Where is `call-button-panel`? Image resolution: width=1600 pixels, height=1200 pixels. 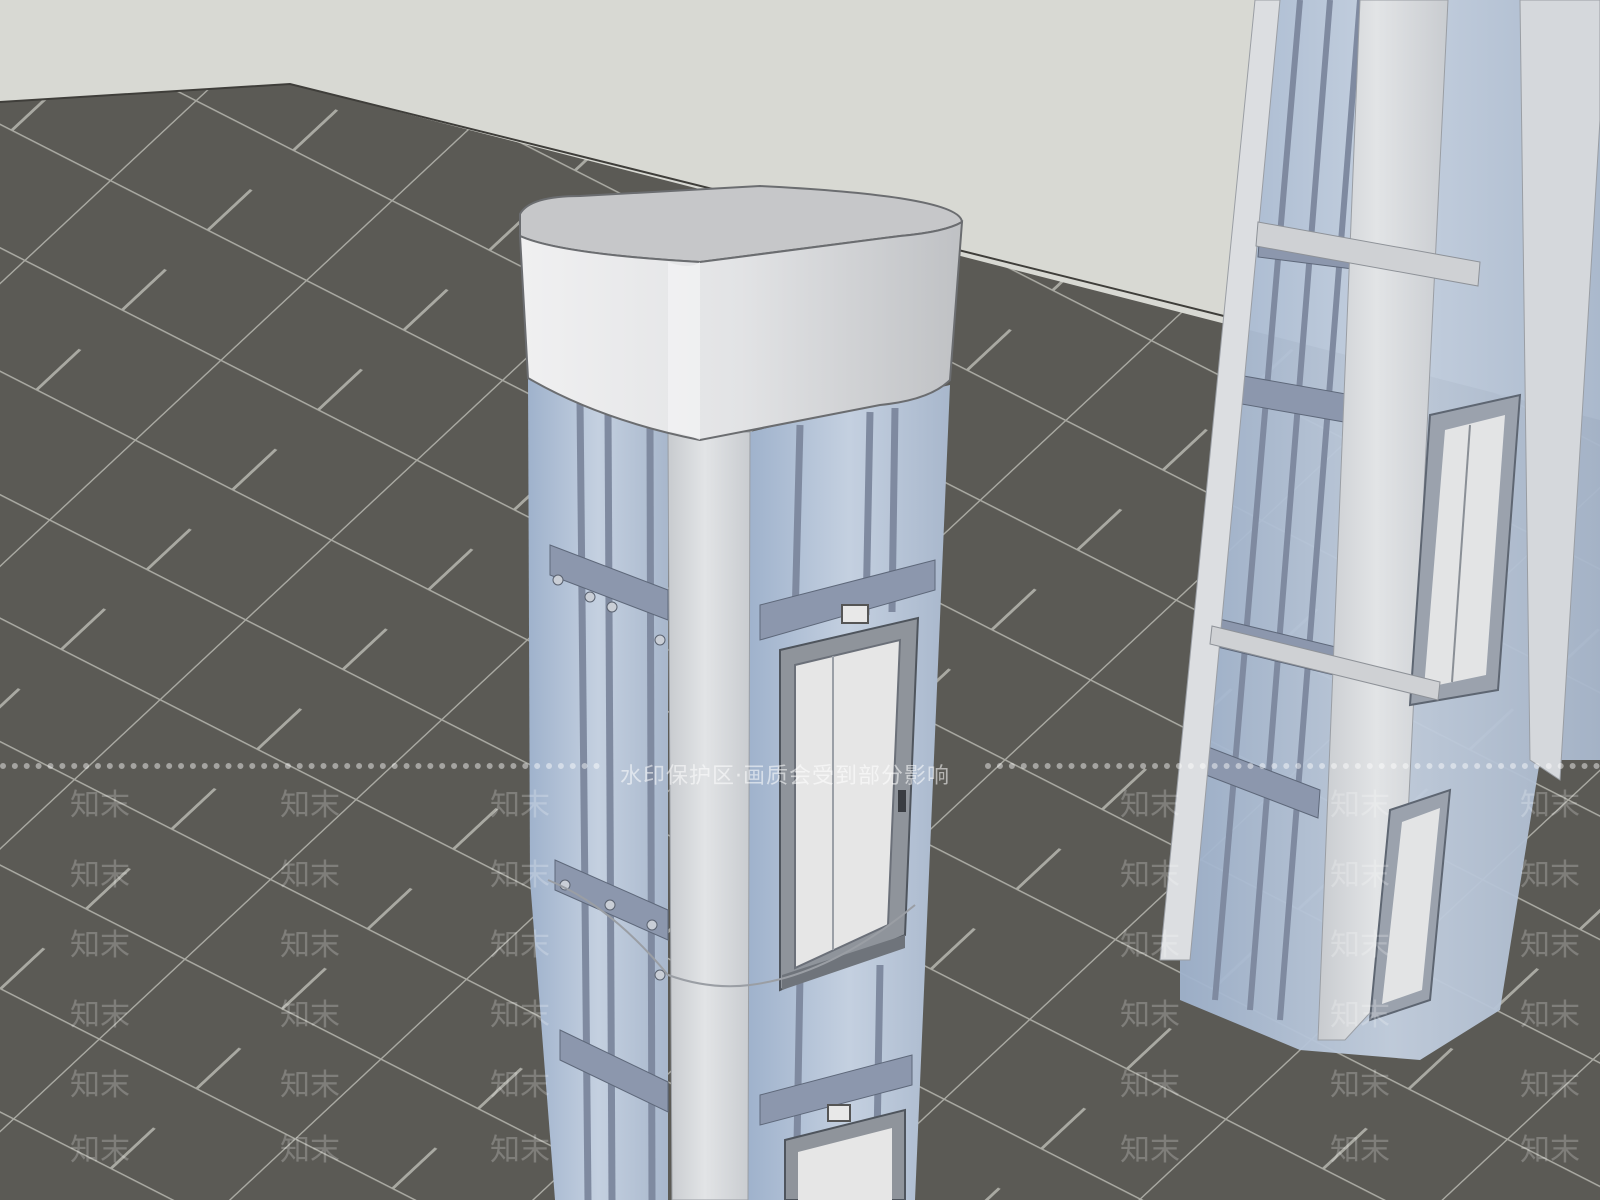
call-button-panel is located at coordinates (902, 801).